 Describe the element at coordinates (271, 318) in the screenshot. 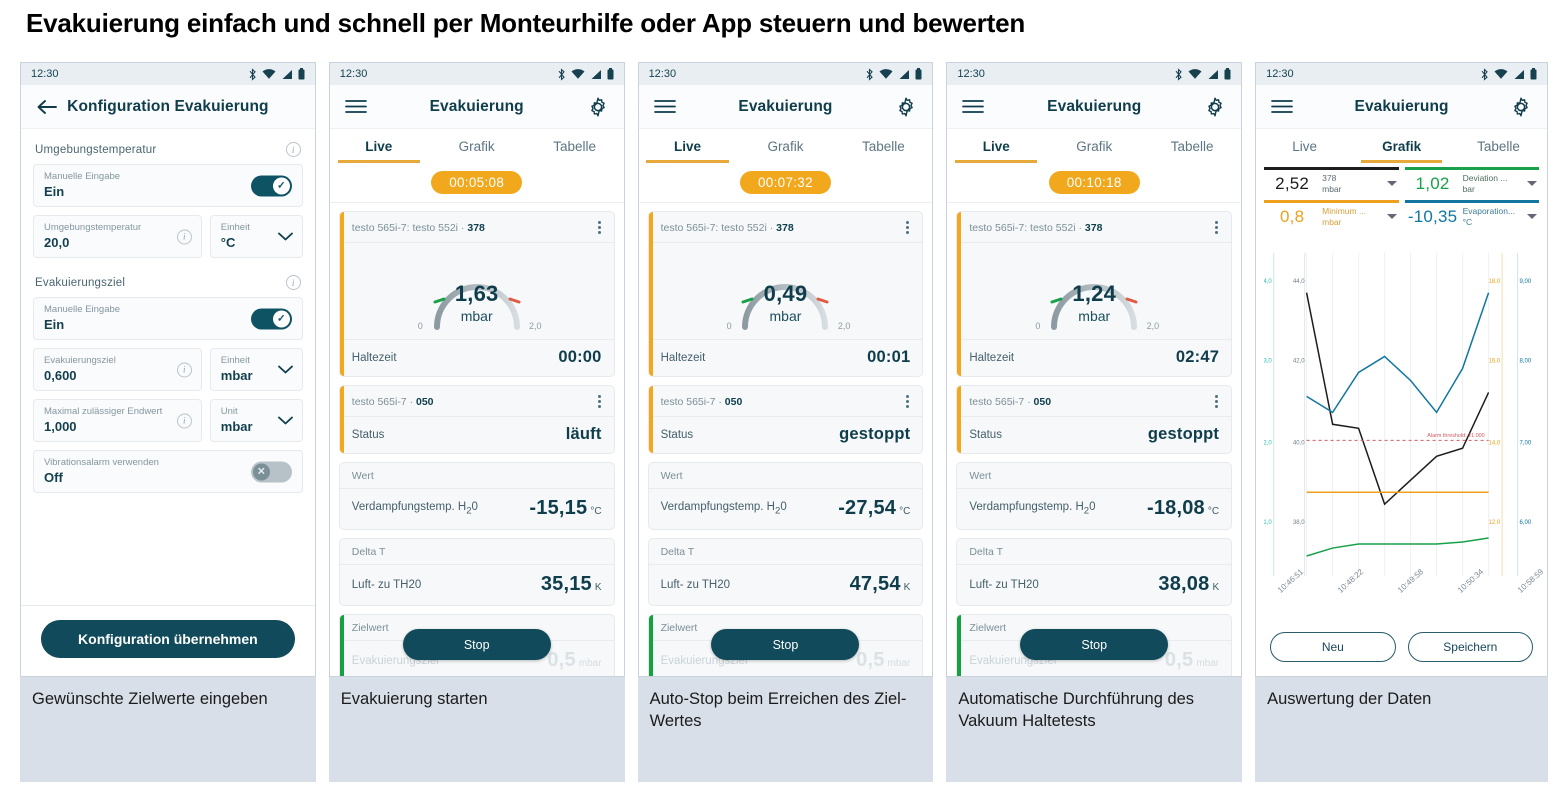

I see `toggle-manual-input-target: ✓` at that location.